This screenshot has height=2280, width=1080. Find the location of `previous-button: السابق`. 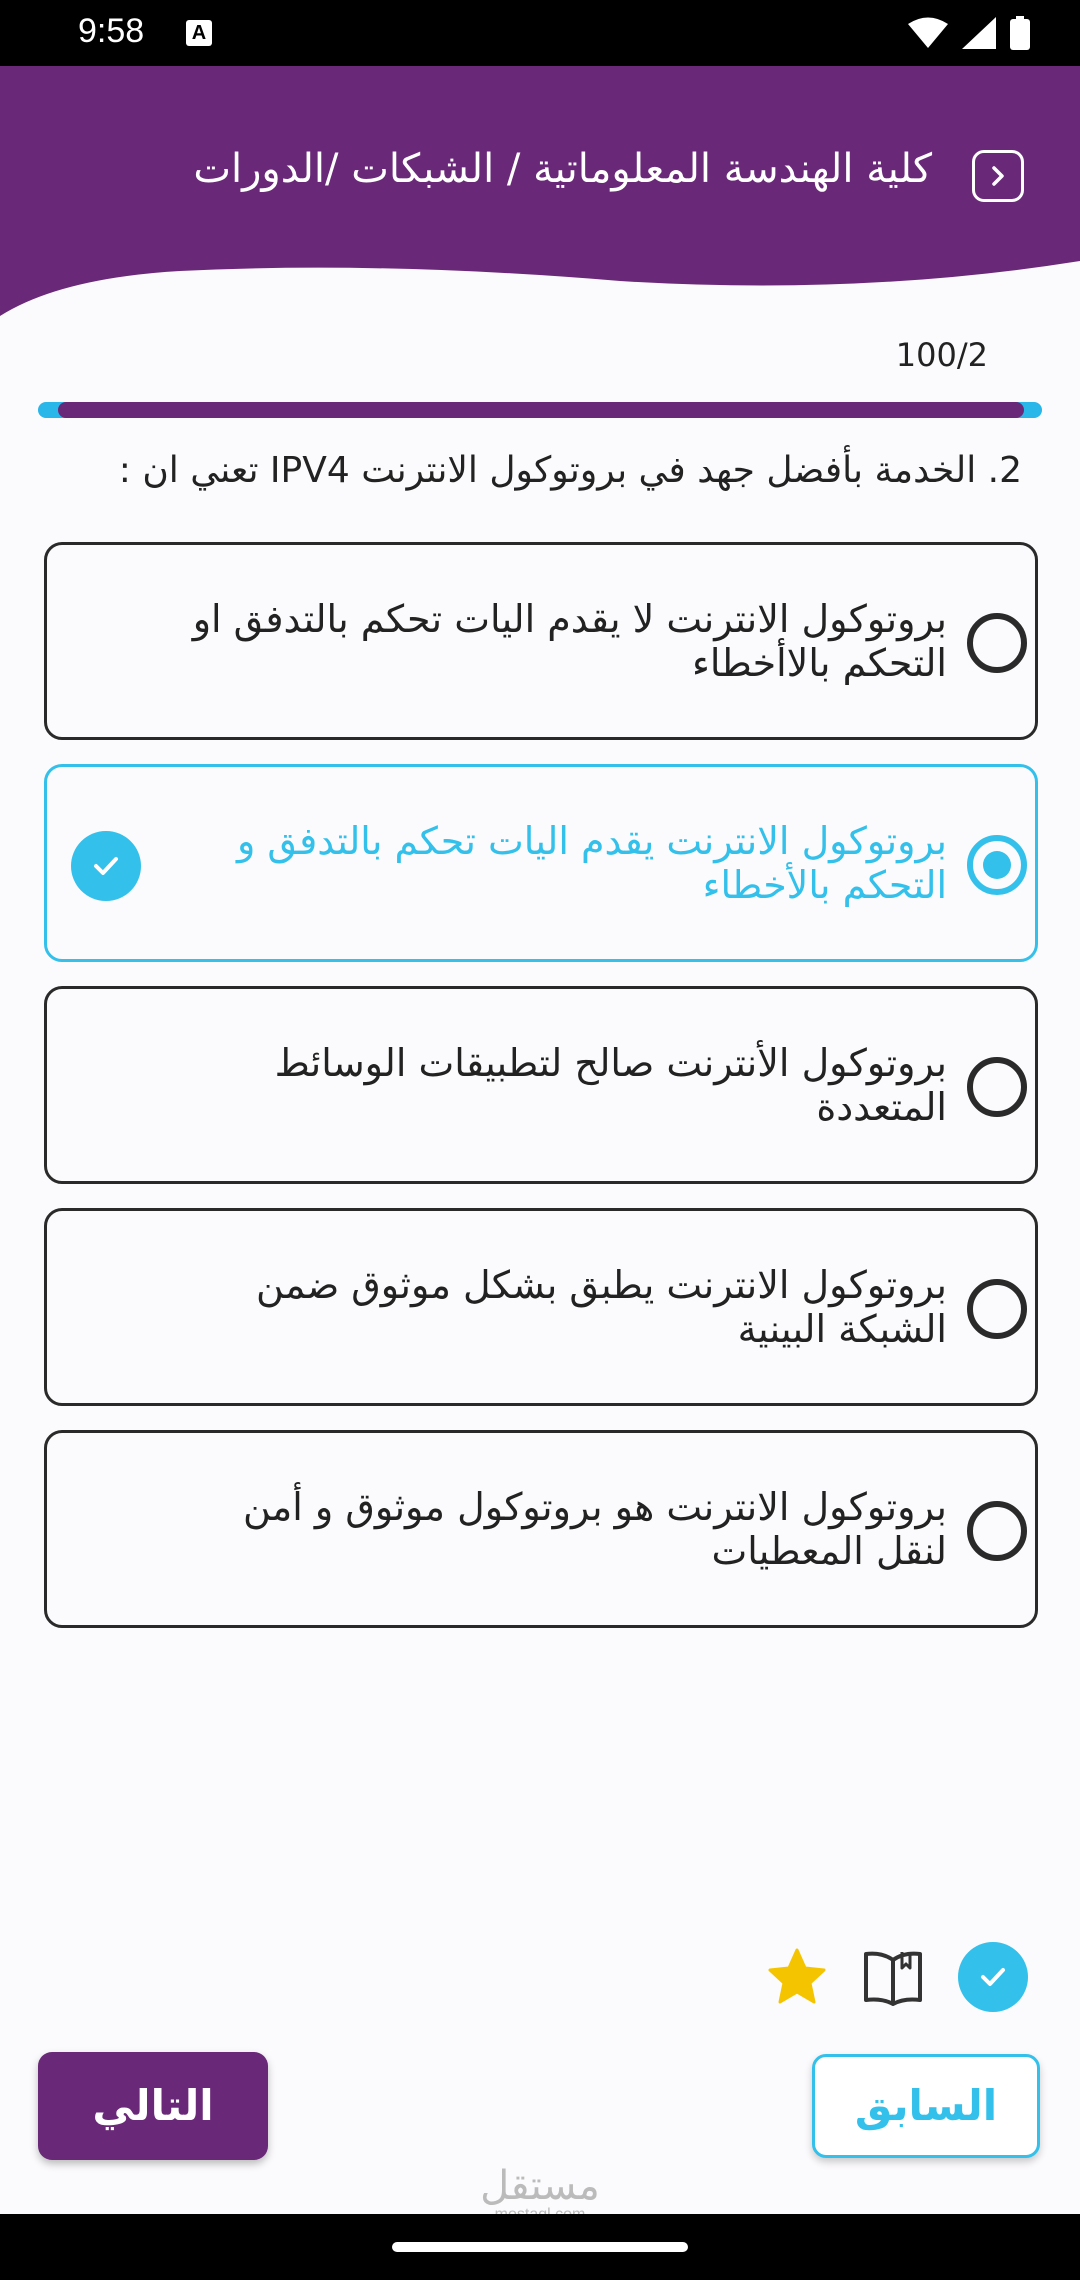

previous-button: السابق is located at coordinates (926, 2106).